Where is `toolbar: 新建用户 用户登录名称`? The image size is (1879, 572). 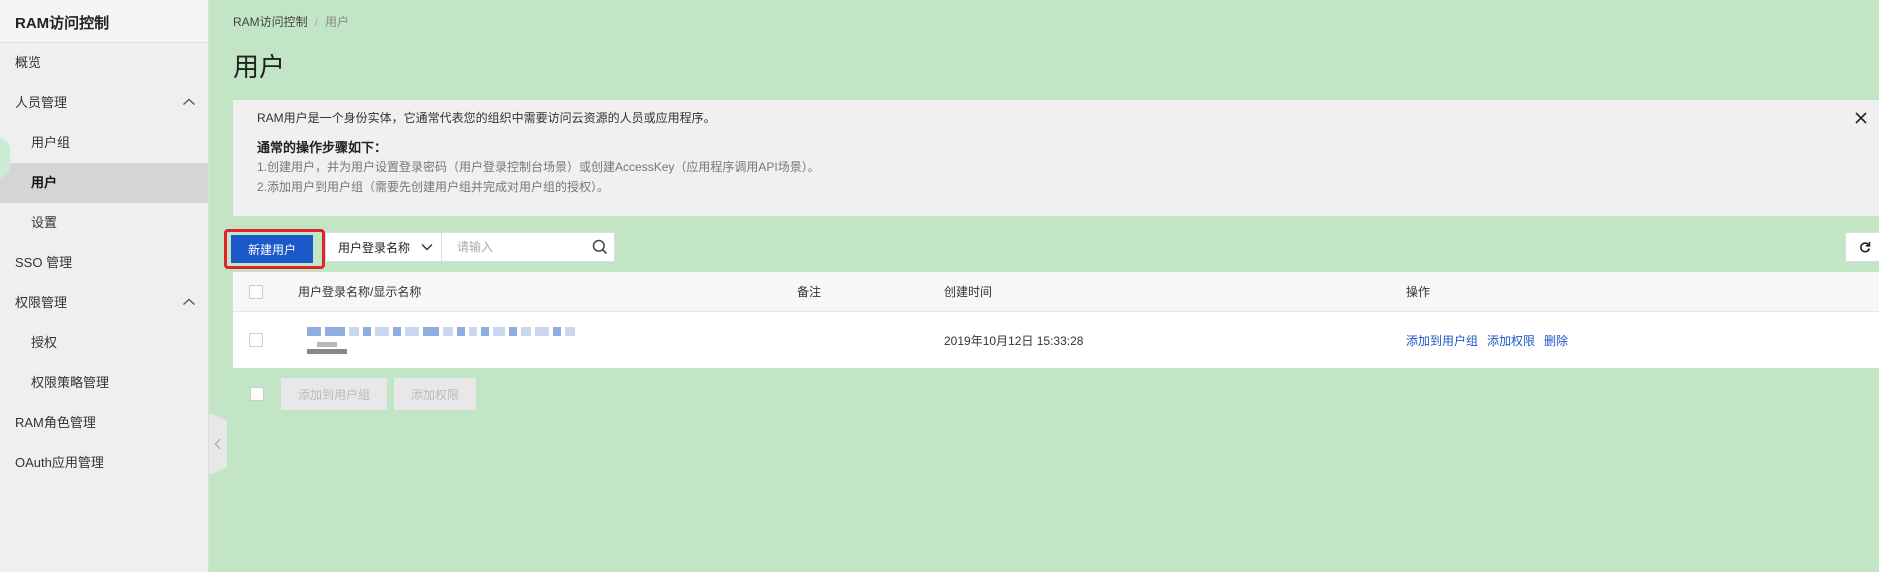 toolbar: 新建用户 用户登录名称 is located at coordinates (1051, 249).